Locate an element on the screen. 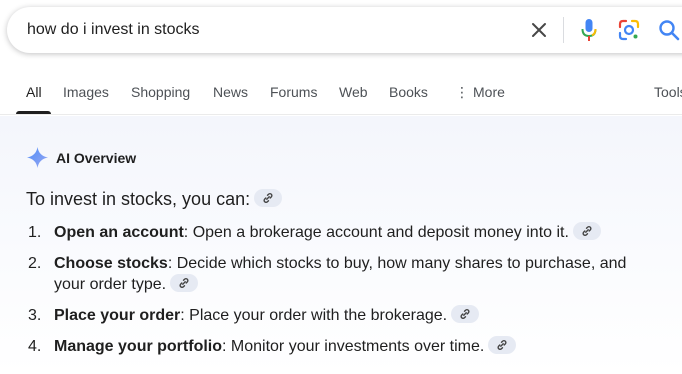  intro-text: To invest in stocks, you can: is located at coordinates (138, 199).